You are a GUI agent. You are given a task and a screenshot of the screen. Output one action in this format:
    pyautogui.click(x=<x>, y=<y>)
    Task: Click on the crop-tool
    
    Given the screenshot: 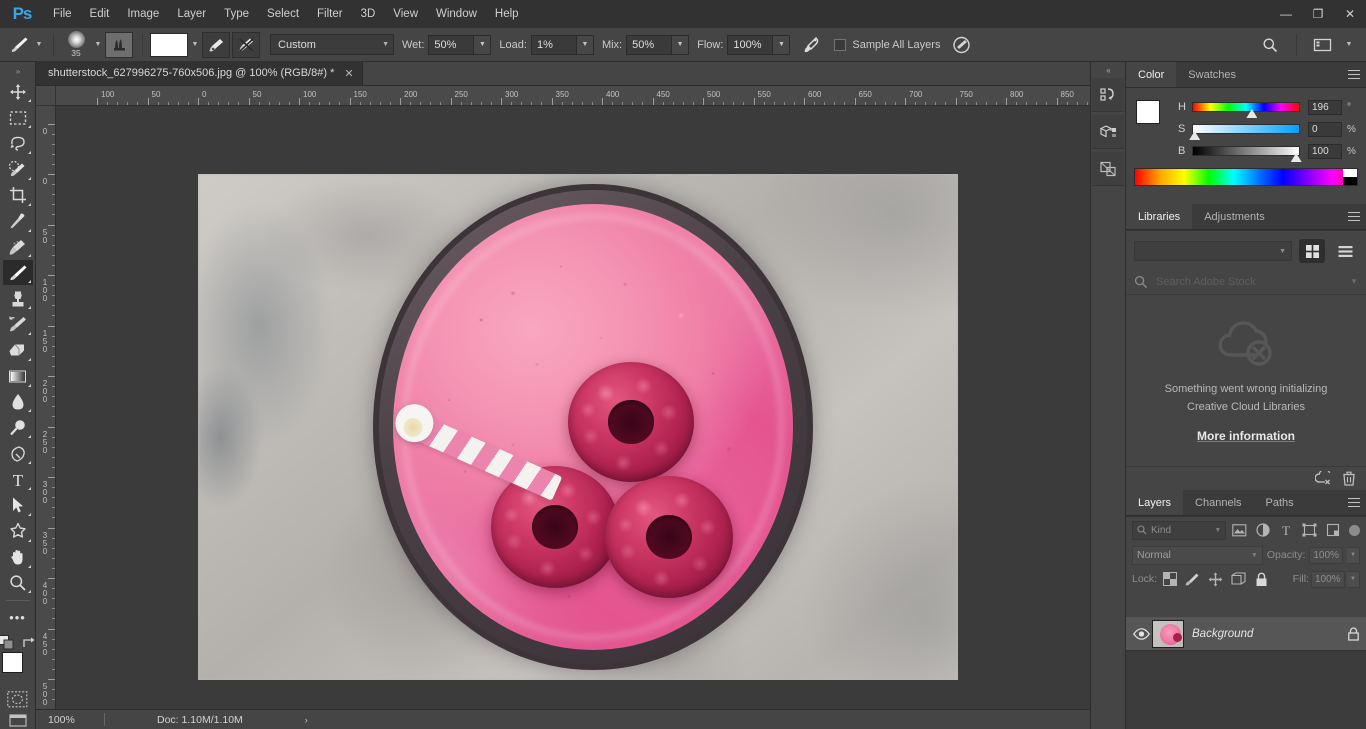 What is the action you would take?
    pyautogui.click(x=18, y=195)
    